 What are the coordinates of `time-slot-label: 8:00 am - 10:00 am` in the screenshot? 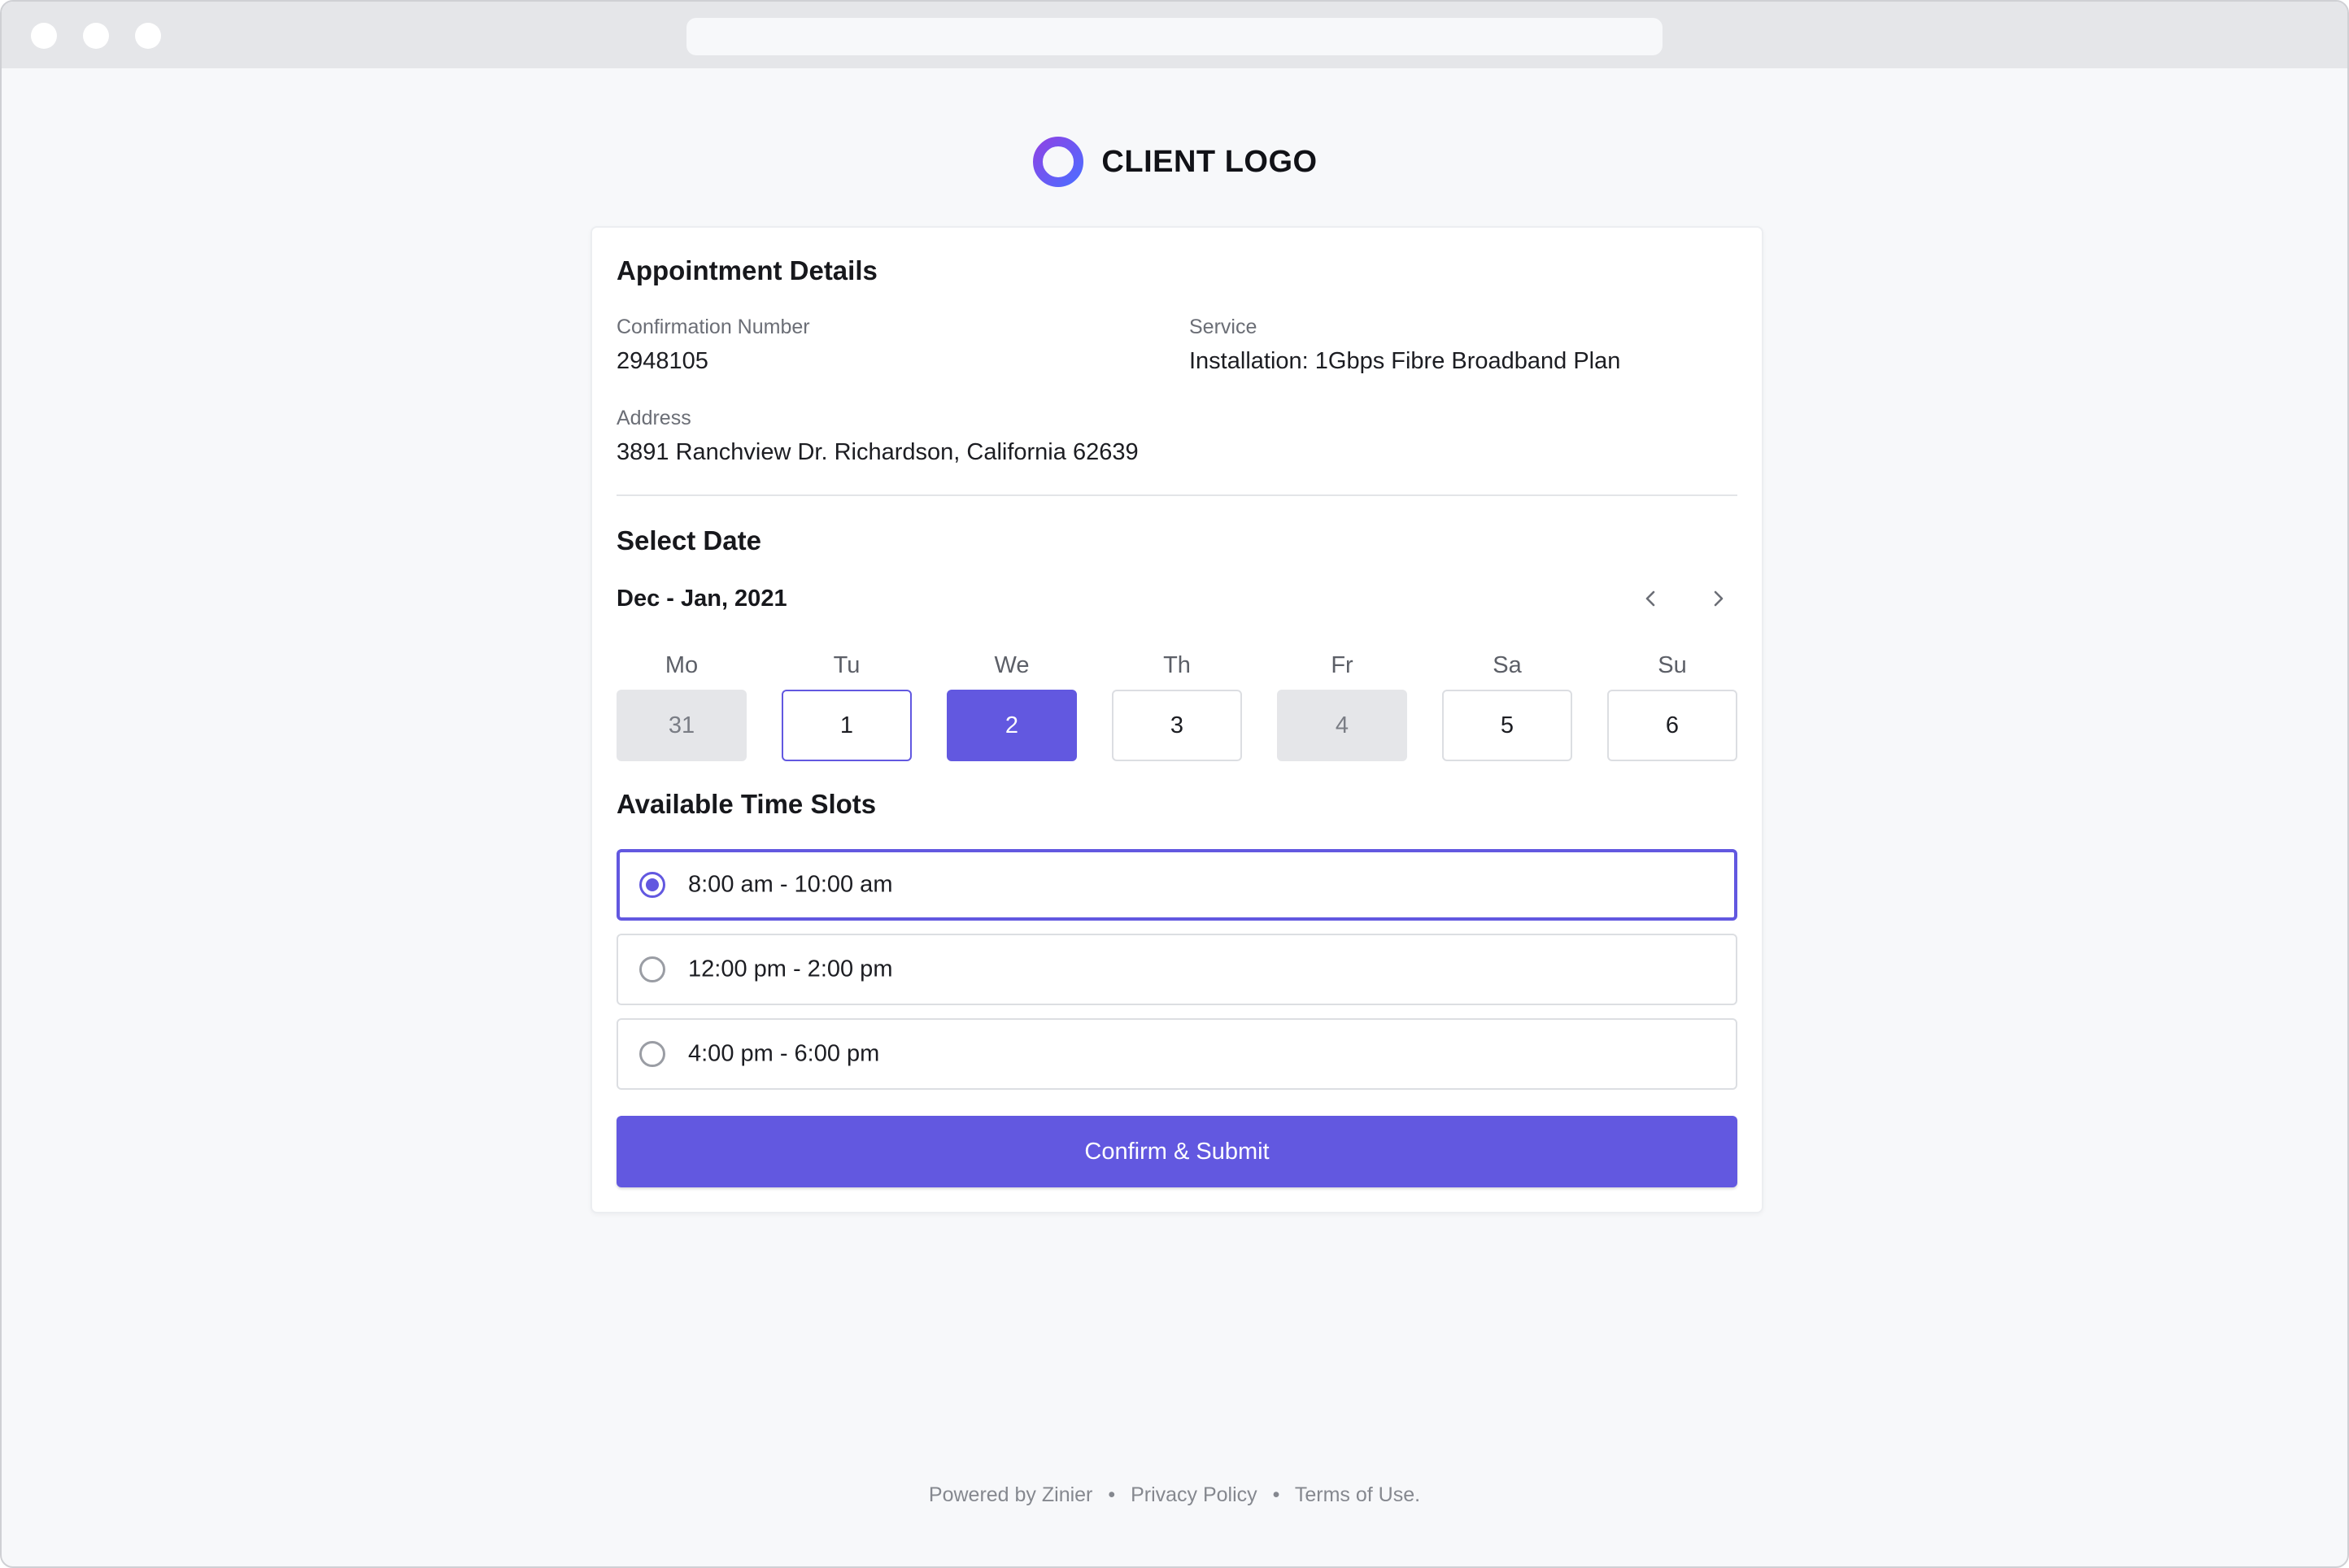 It's located at (790, 884).